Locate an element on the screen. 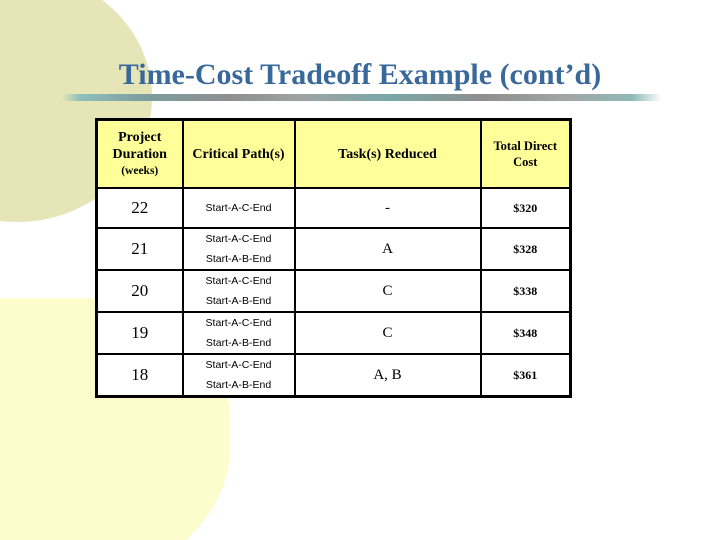 This screenshot has width=720, height=540. column-header-tasks-reduced: Task(s) Reduced is located at coordinates (387, 153).